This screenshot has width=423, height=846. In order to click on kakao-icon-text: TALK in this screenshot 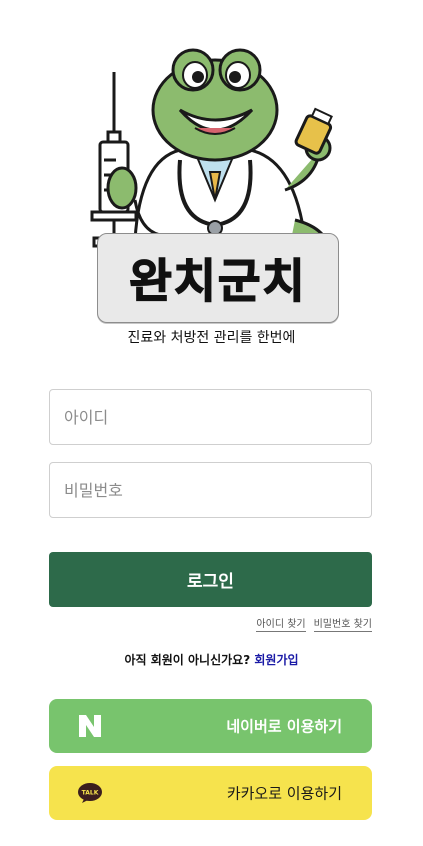, I will do `click(90, 793)`.